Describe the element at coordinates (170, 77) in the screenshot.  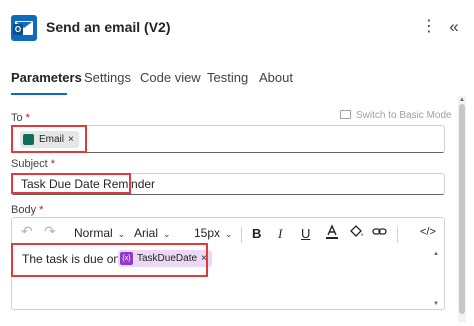
I see `tab-code-view: Code view` at that location.